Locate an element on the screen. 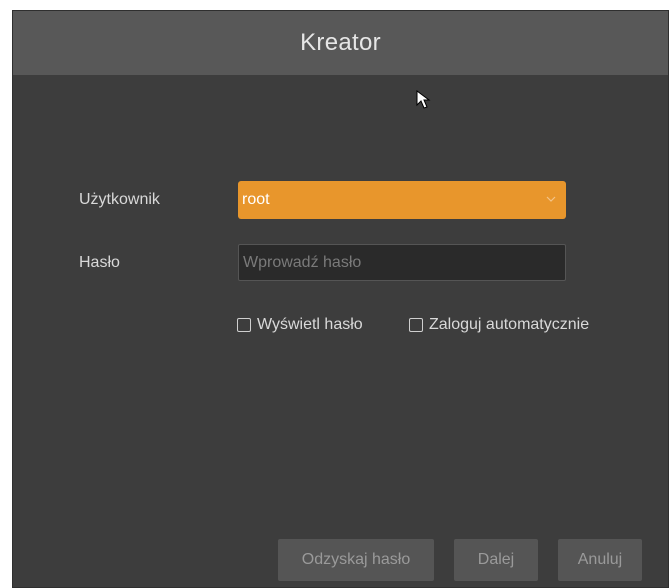 Image resolution: width=671 pixels, height=588 pixels. dialog-titlebar: Kreator is located at coordinates (340, 43).